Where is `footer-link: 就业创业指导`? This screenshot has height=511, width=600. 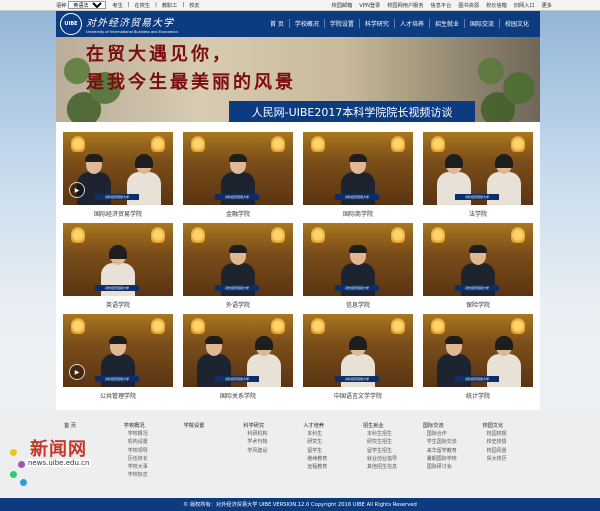 footer-link: 就业创业指导 is located at coordinates (393, 459).